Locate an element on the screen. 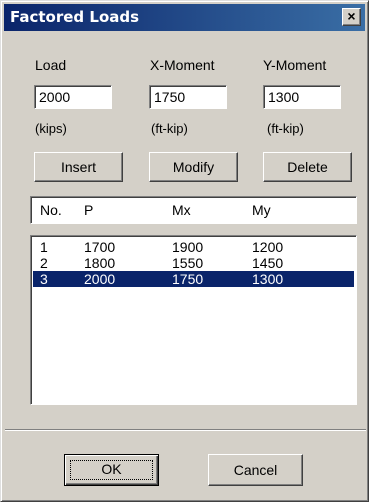 Image resolution: width=369 pixels, height=502 pixels. close-button: × is located at coordinates (351, 17).